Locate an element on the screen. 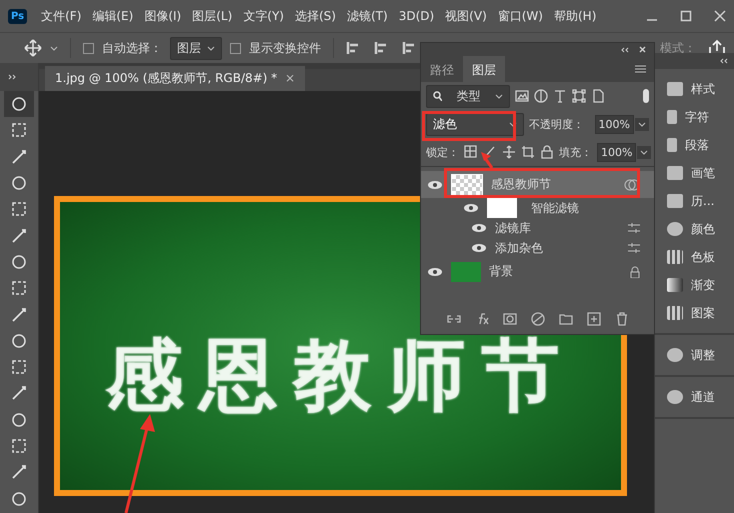 This screenshot has height=513, width=734. app-logo: Ps is located at coordinates (18, 16).